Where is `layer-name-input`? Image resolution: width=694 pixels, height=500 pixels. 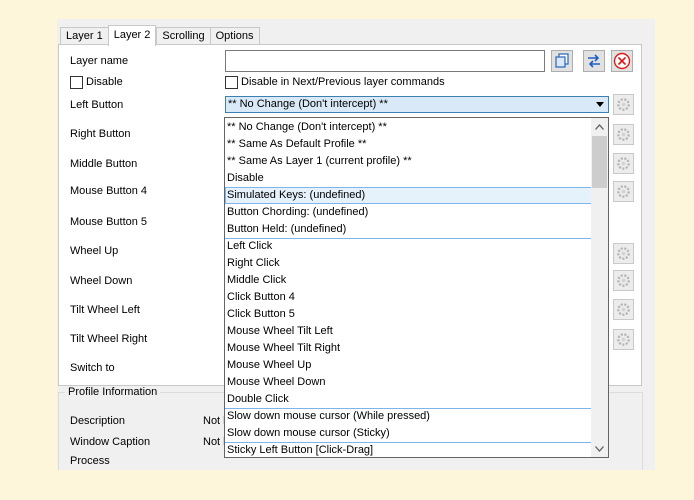 layer-name-input is located at coordinates (385, 61).